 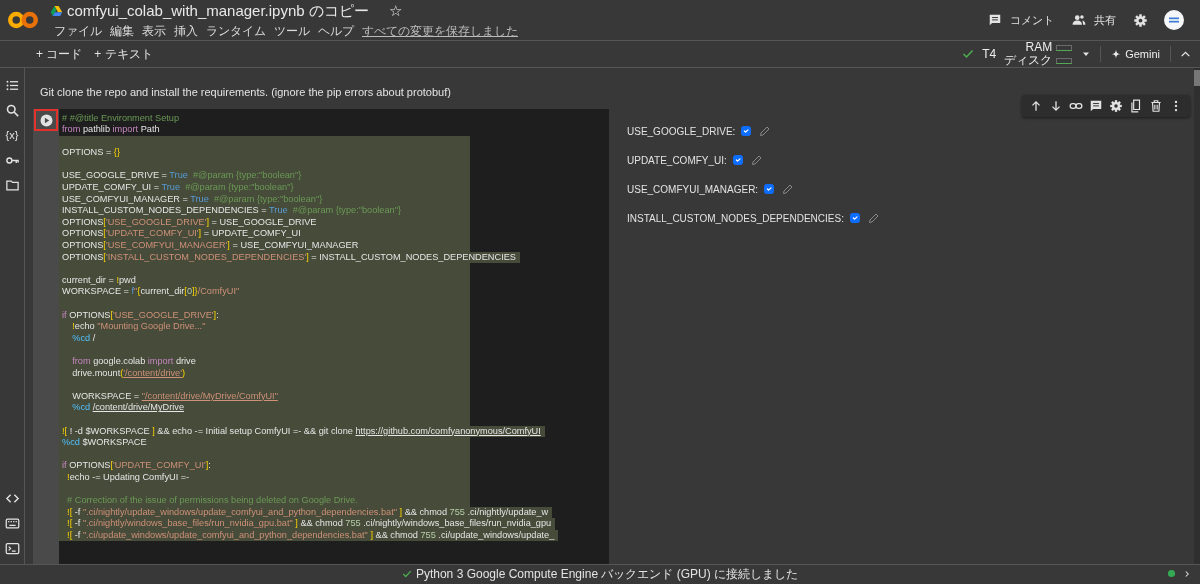 I want to click on menu-item: 編集, so click(x=122, y=31).